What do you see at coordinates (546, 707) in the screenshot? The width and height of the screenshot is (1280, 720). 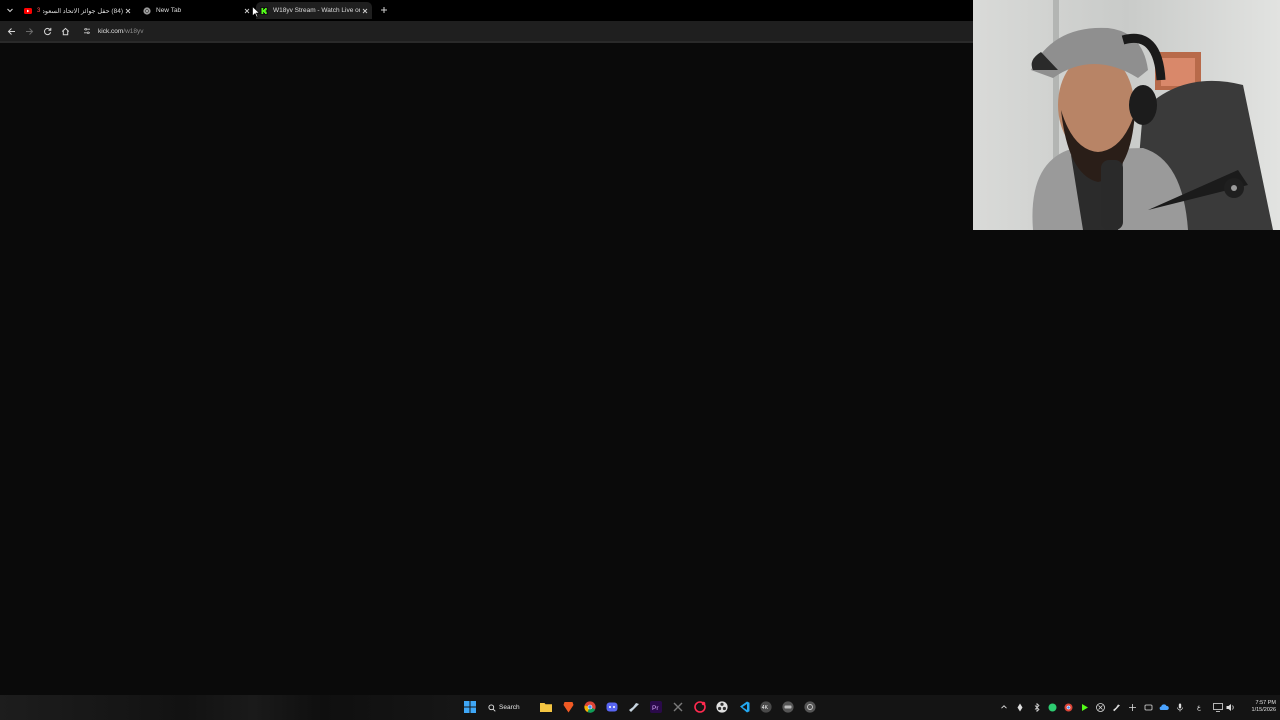 I see `file-explorer-icon` at bounding box center [546, 707].